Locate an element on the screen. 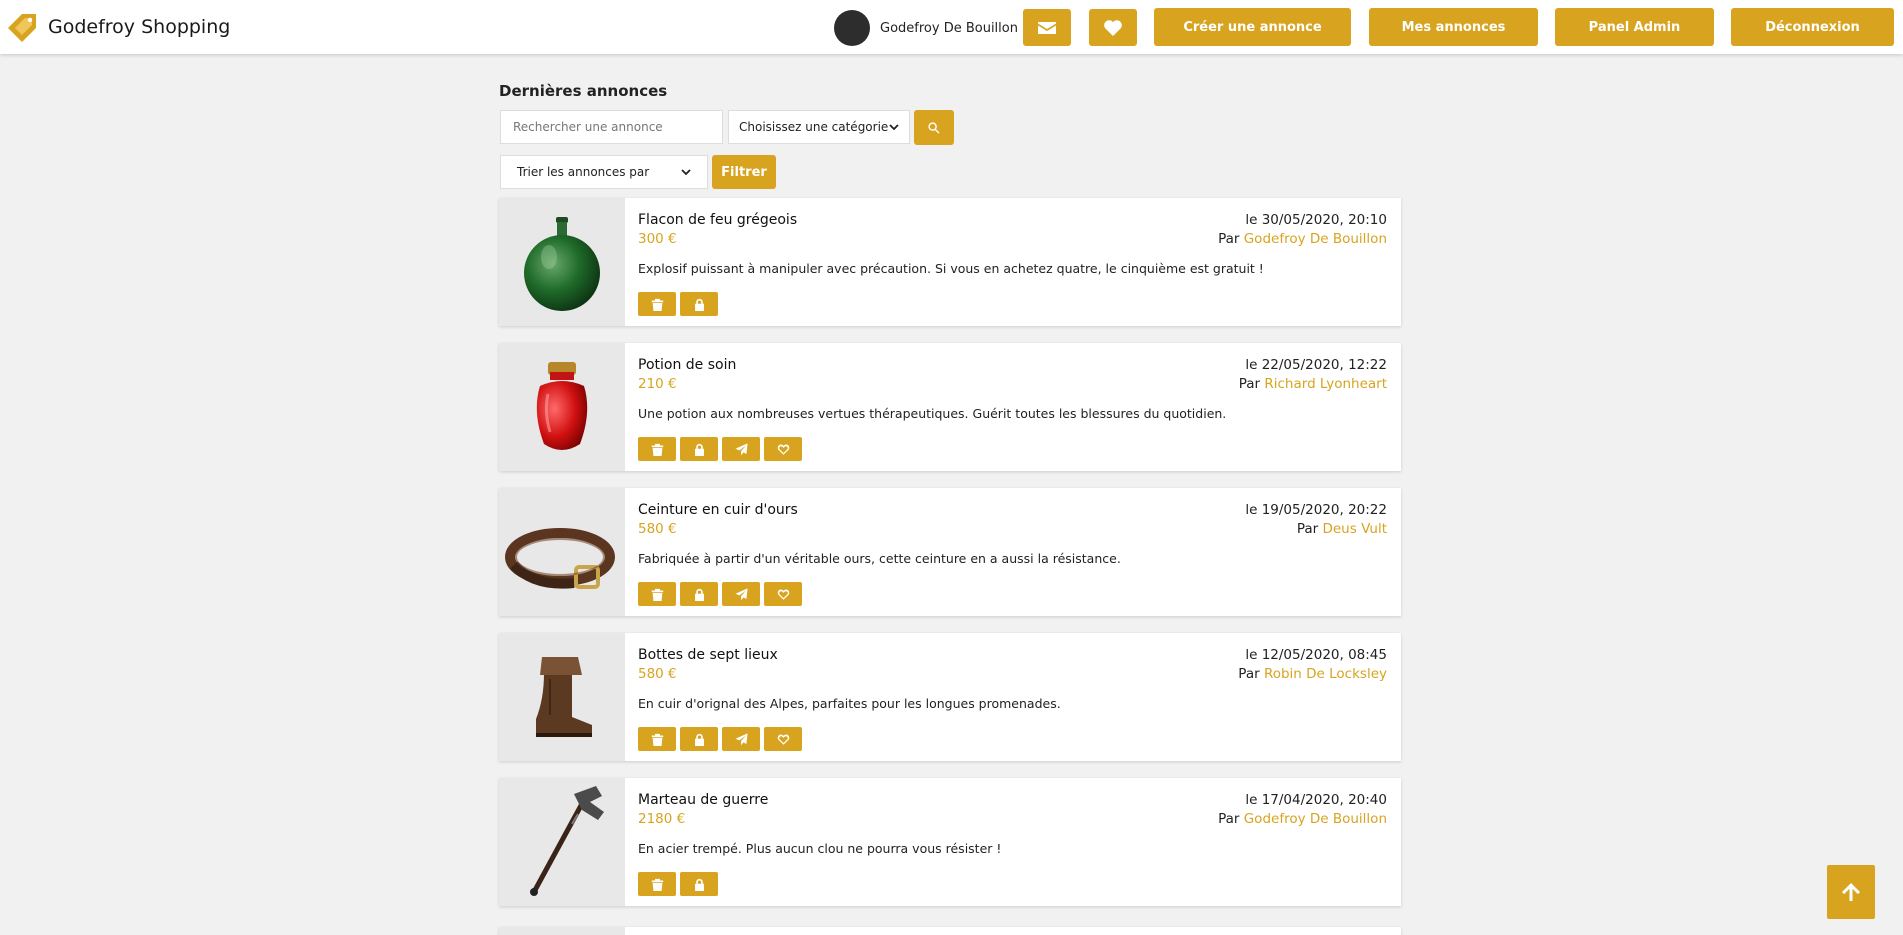  listing-date: le 30/05/2020, 20:10 is located at coordinates (1316, 220).